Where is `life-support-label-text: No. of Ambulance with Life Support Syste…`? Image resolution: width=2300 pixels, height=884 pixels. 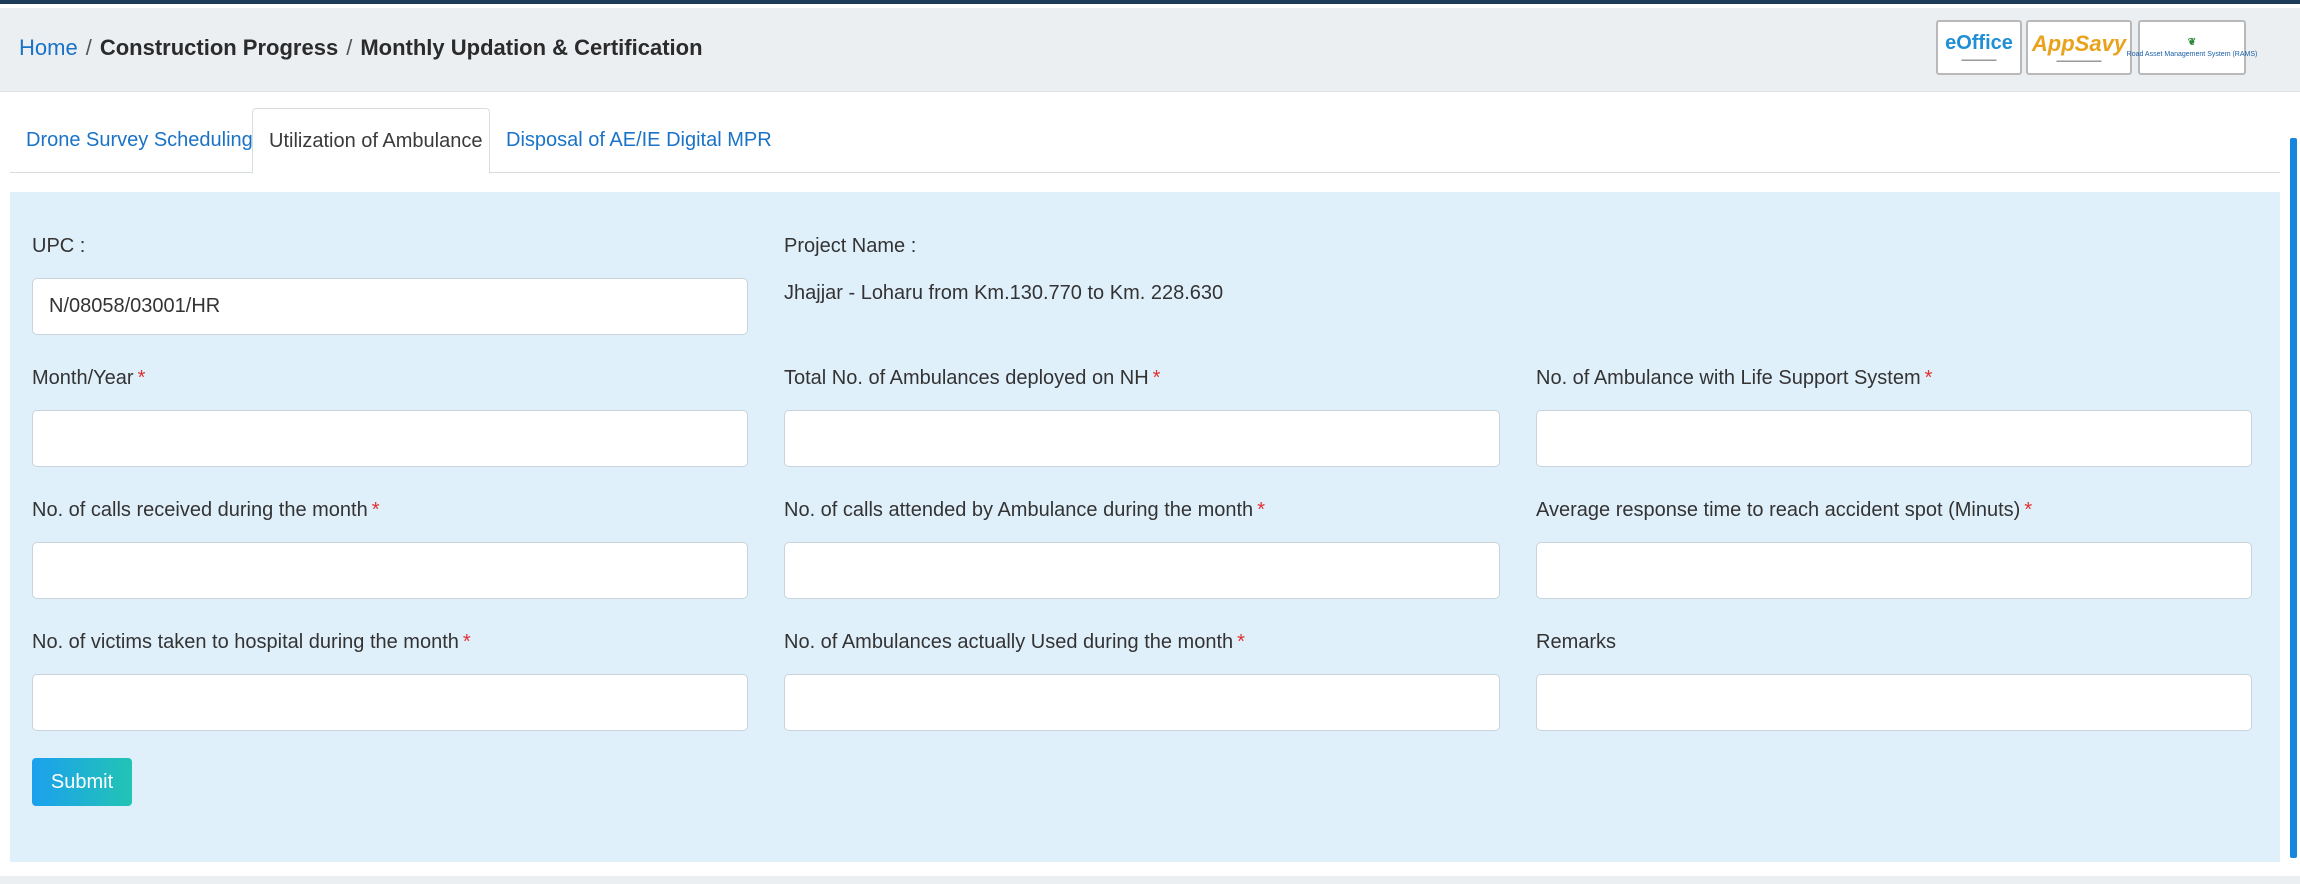 life-support-label-text: No. of Ambulance with Life Support Syste… is located at coordinates (1728, 378).